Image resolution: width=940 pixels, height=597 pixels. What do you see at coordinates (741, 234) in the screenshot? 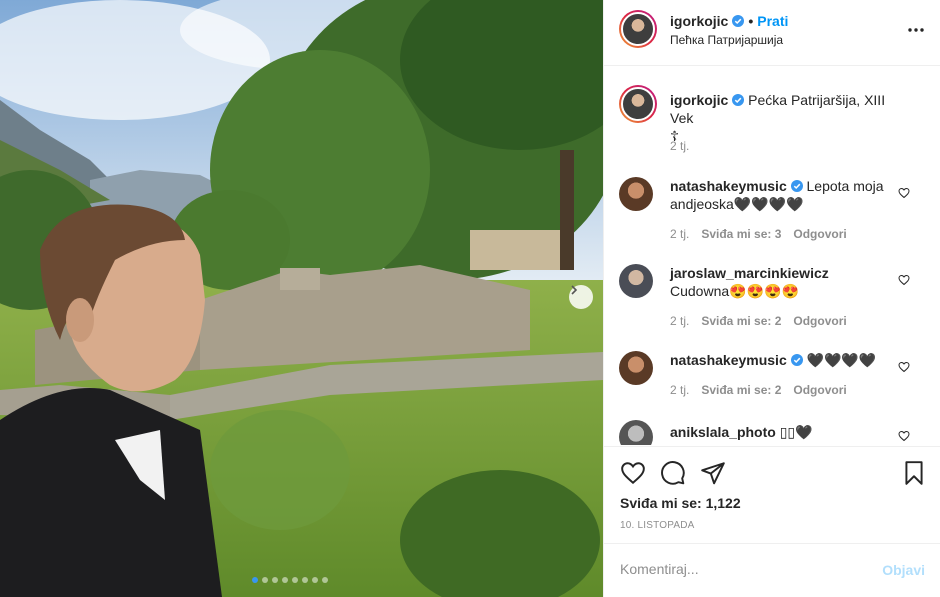
I see `comment-likes: Sviđa mi se: 3` at bounding box center [741, 234].